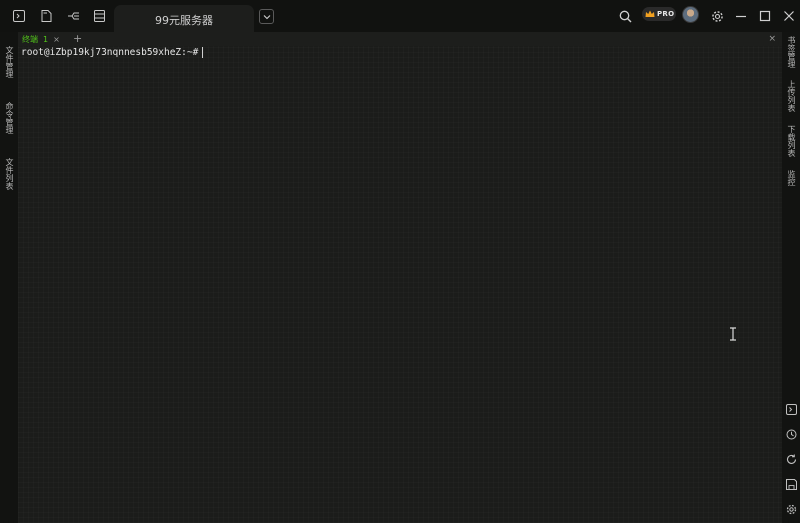  Describe the element at coordinates (791, 178) in the screenshot. I see `sidebar-item-monitor: 监控` at that location.